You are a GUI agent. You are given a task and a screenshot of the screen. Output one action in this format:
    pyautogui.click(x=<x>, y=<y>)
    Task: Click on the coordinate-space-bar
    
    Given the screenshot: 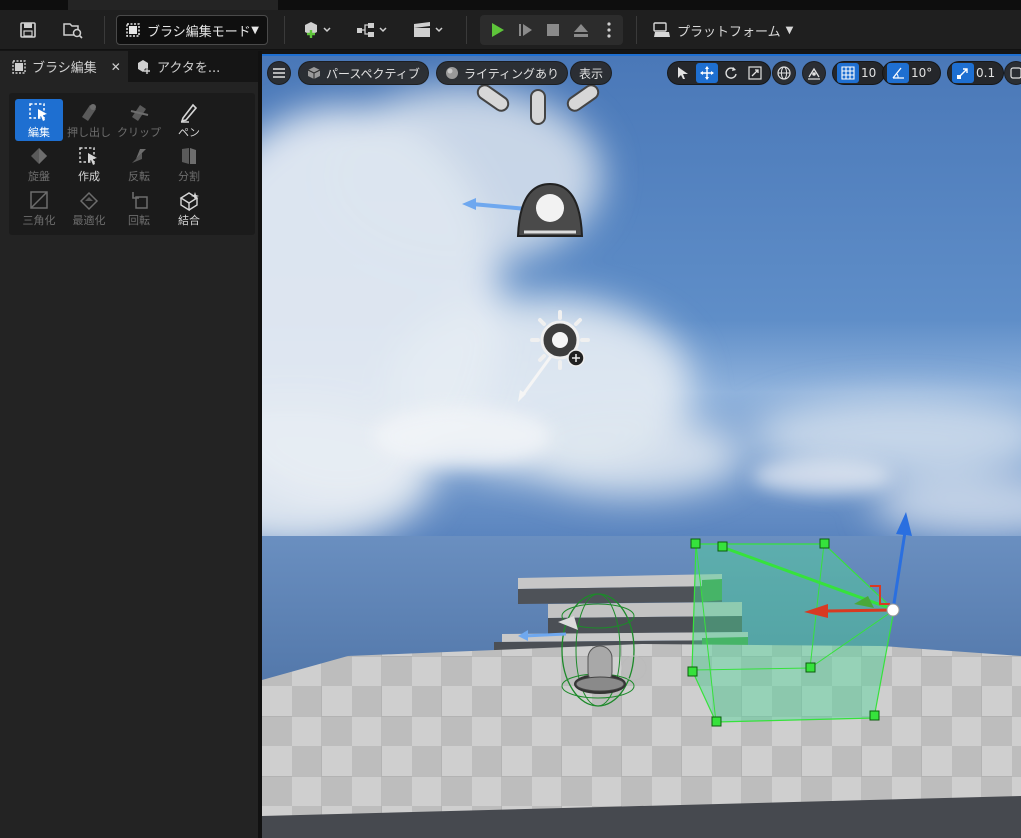 What is the action you would take?
    pyautogui.click(x=784, y=73)
    